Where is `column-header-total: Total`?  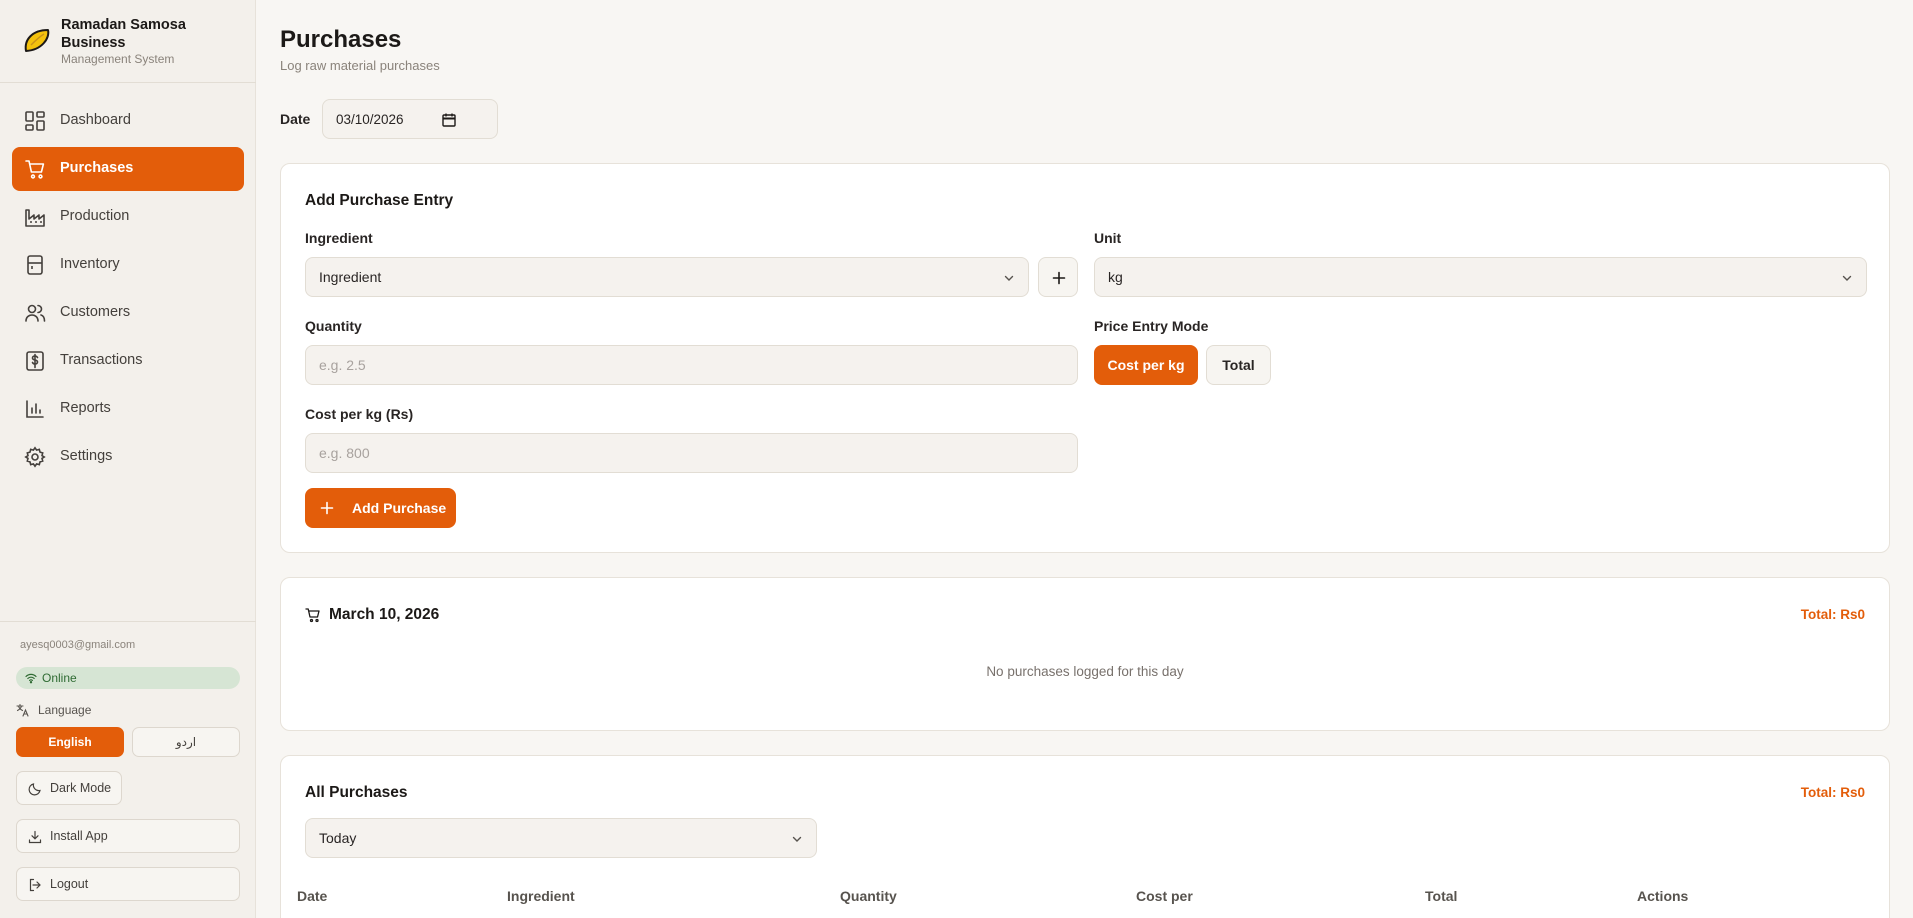 column-header-total: Total is located at coordinates (1441, 896).